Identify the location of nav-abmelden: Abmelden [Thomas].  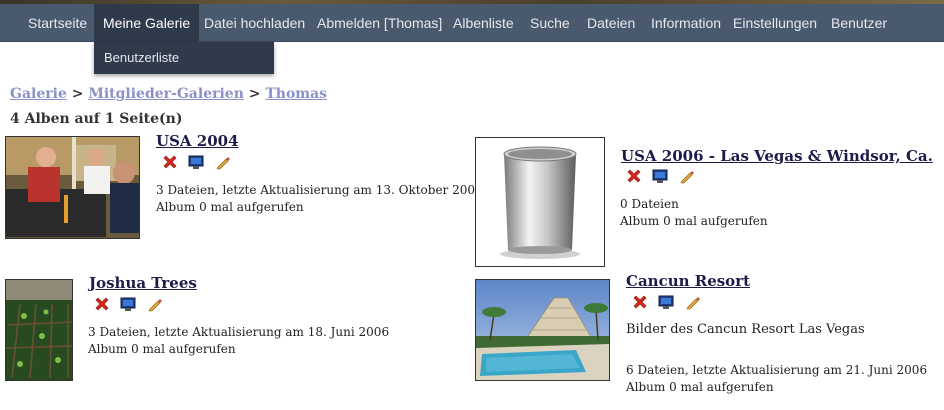
(379, 23).